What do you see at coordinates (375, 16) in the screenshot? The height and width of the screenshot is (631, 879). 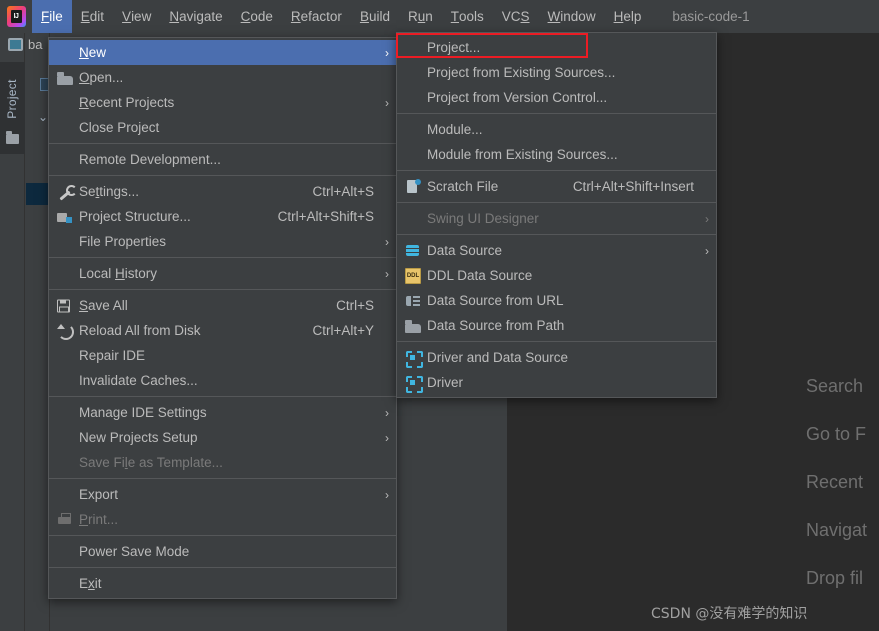 I see `menubar-item-build: Build` at bounding box center [375, 16].